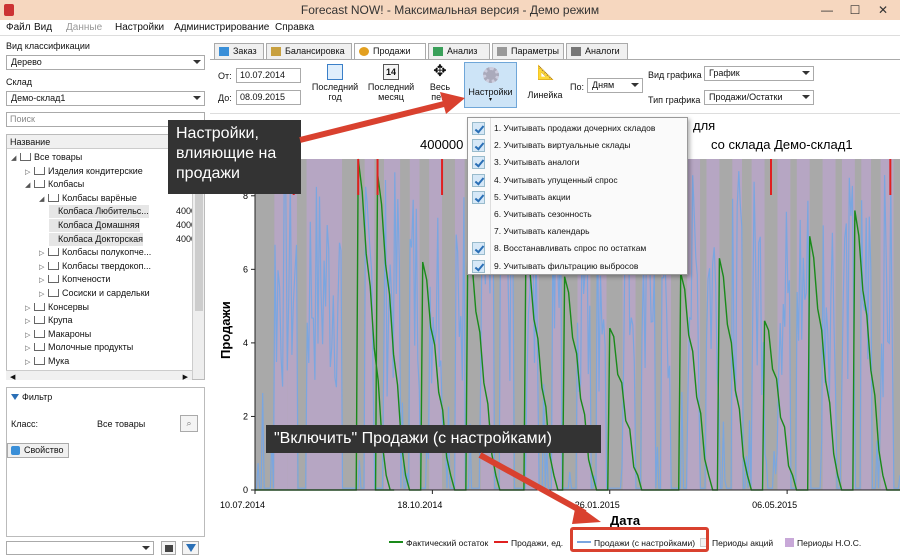 This screenshot has height=560, width=900. I want to click on tab-analysis: Анализ, so click(459, 51).